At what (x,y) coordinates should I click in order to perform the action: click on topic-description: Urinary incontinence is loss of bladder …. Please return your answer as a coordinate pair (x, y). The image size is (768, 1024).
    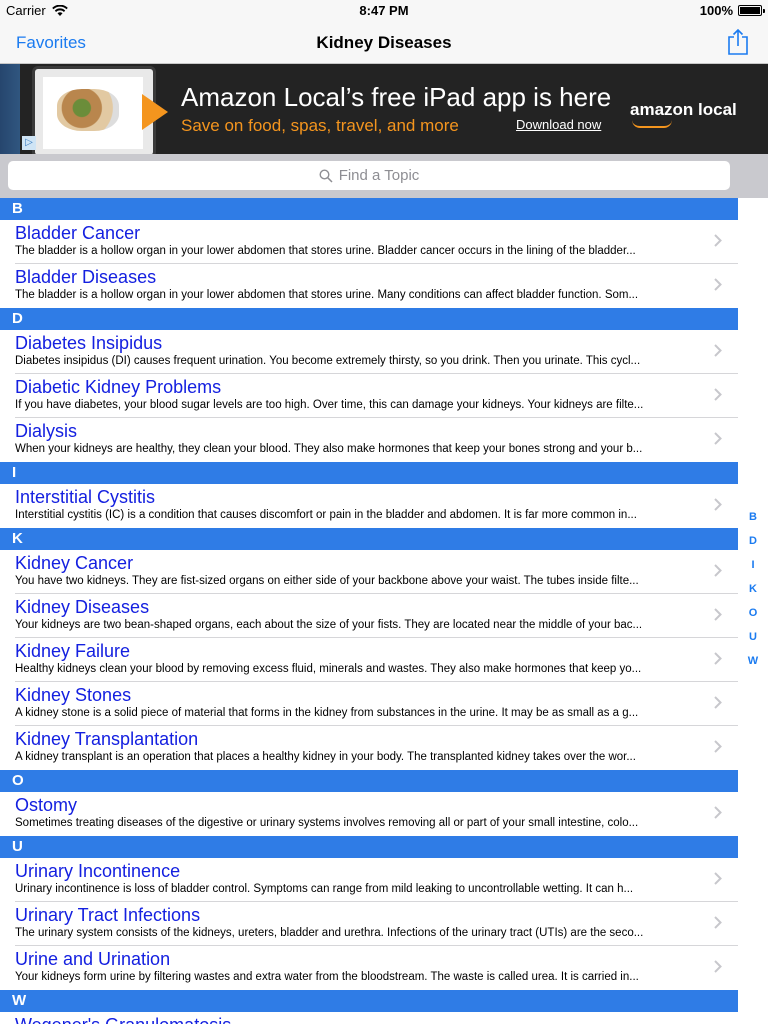
    Looking at the image, I should click on (324, 889).